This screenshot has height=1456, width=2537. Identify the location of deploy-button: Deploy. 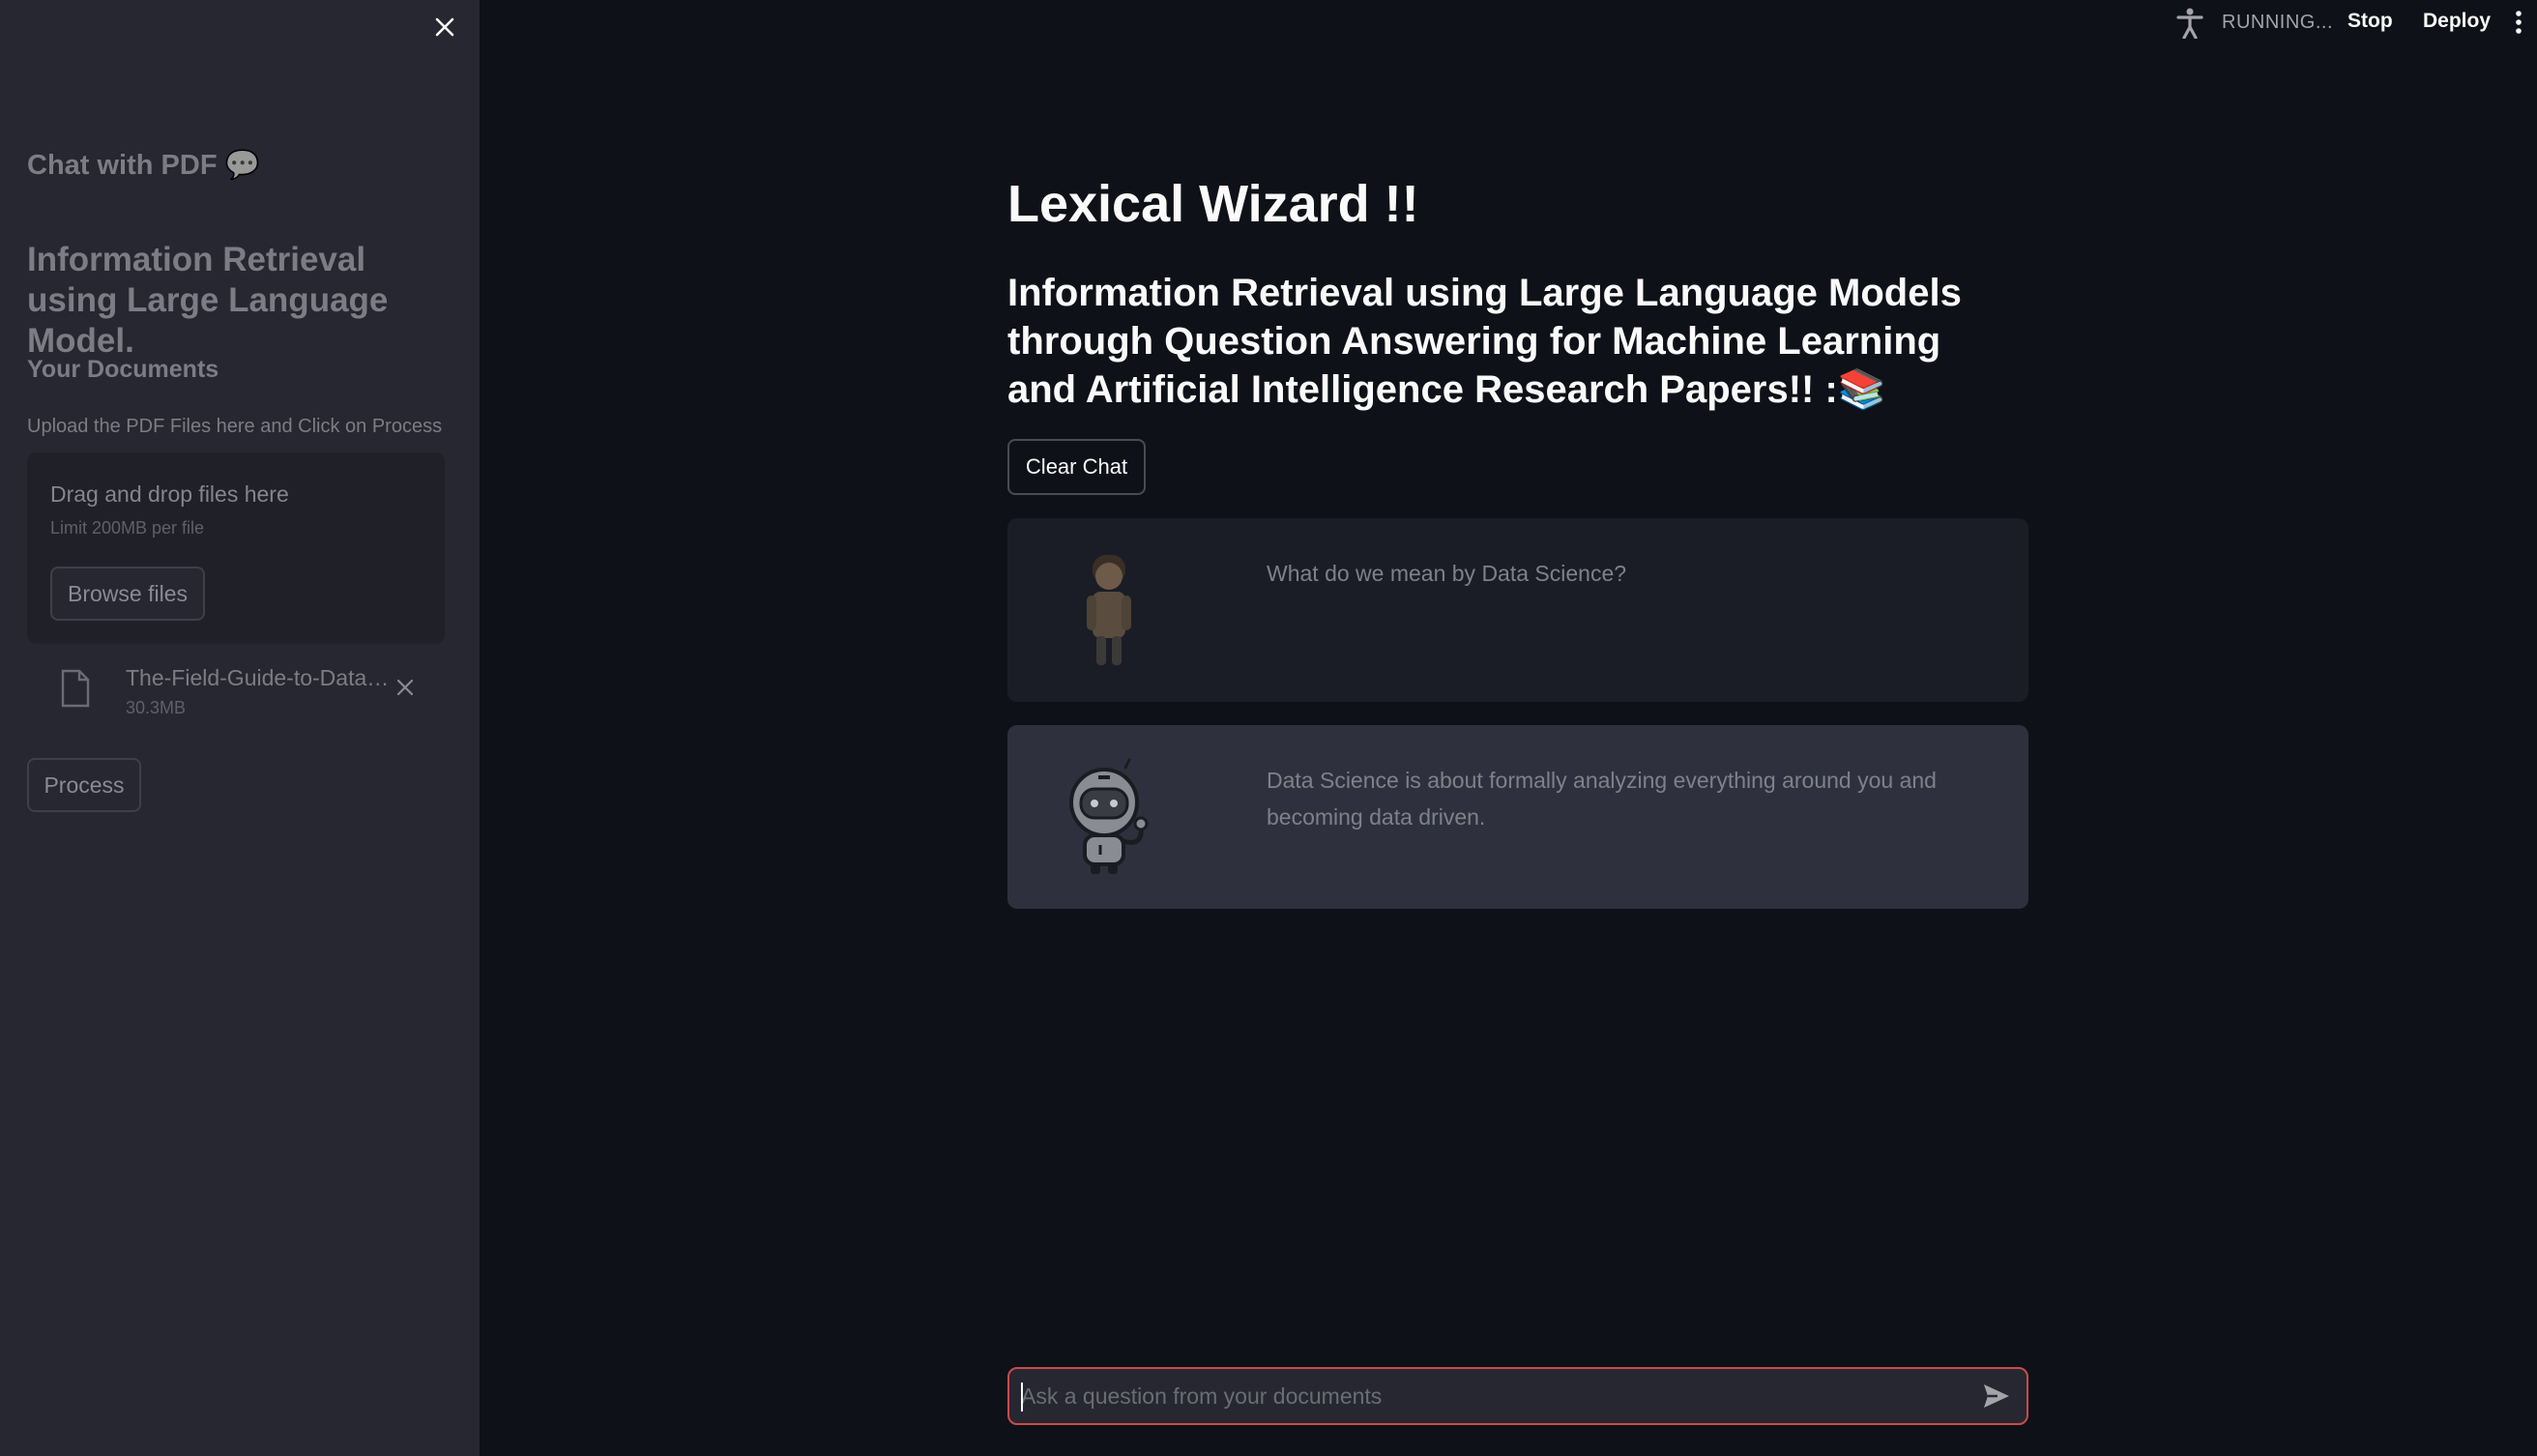
(2457, 22).